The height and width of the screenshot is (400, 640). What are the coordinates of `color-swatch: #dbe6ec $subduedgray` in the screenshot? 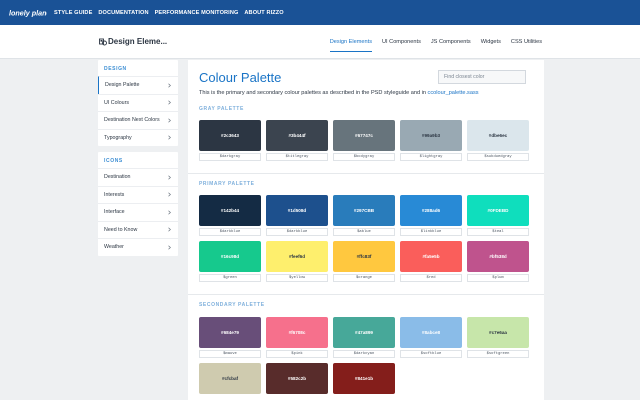 It's located at (498, 140).